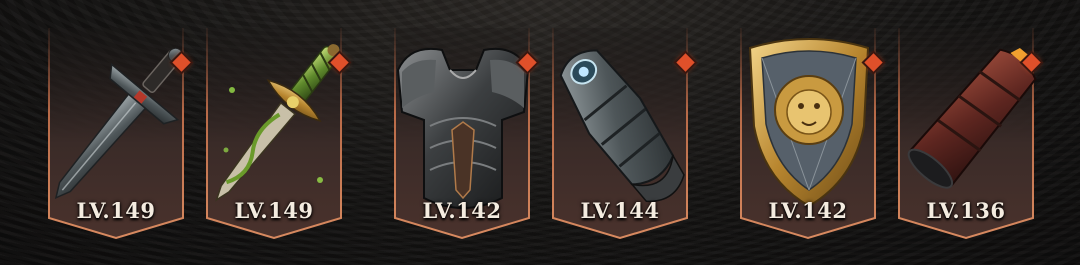  I want to click on bracer-icon, so click(972, 118).